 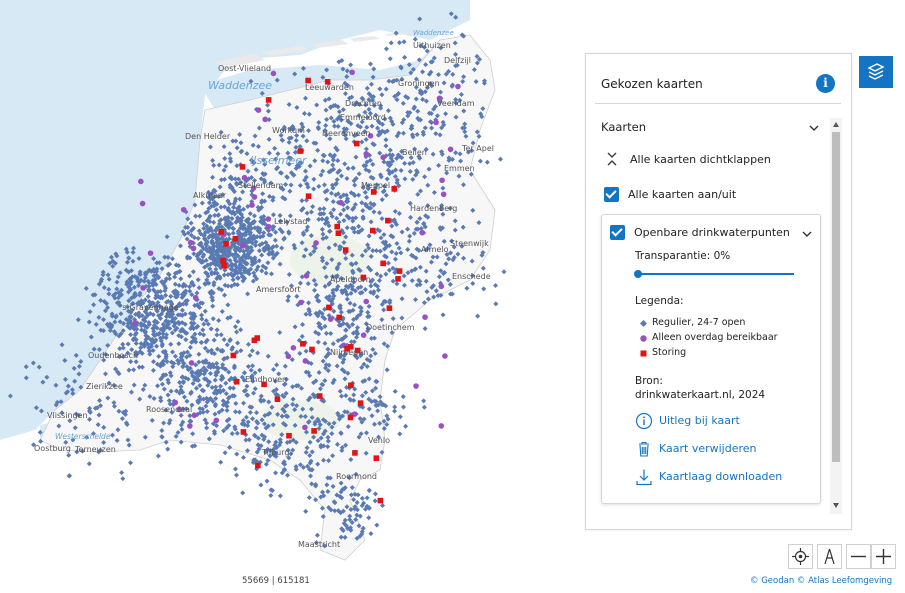 I want to click on place-label: Oostburg, so click(x=52, y=448).